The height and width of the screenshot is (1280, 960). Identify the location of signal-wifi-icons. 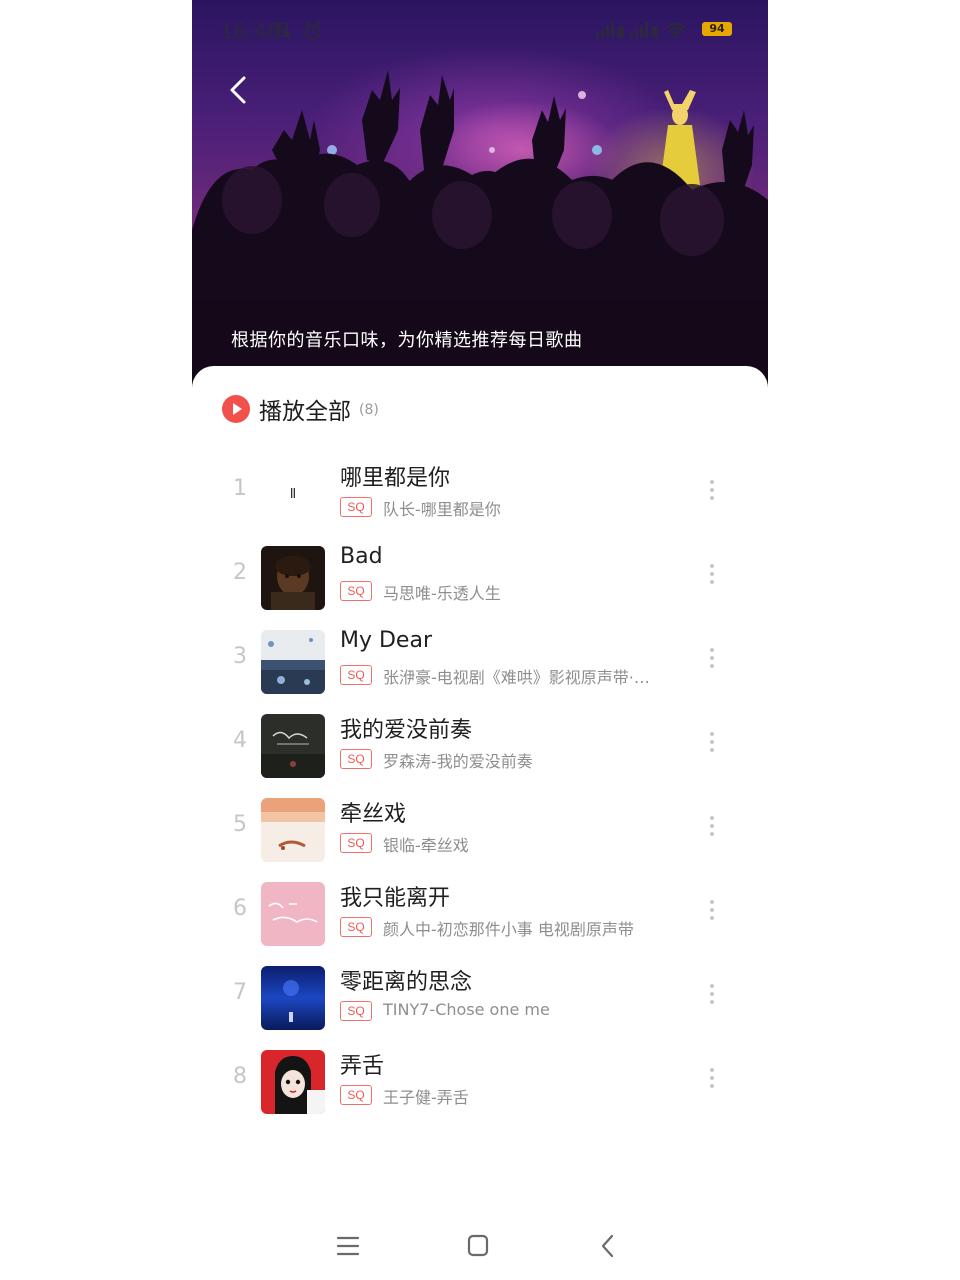
(641, 30).